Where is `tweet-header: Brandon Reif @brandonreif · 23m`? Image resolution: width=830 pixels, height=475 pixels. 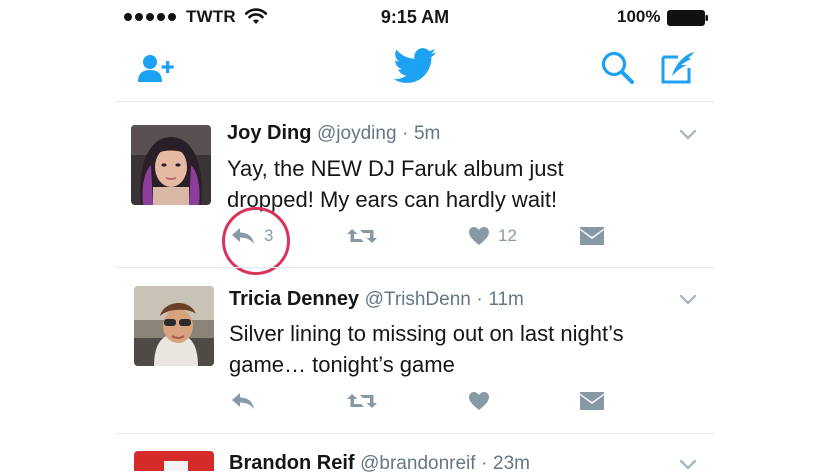 tweet-header: Brandon Reif @brandonreif · 23m is located at coordinates (379, 463).